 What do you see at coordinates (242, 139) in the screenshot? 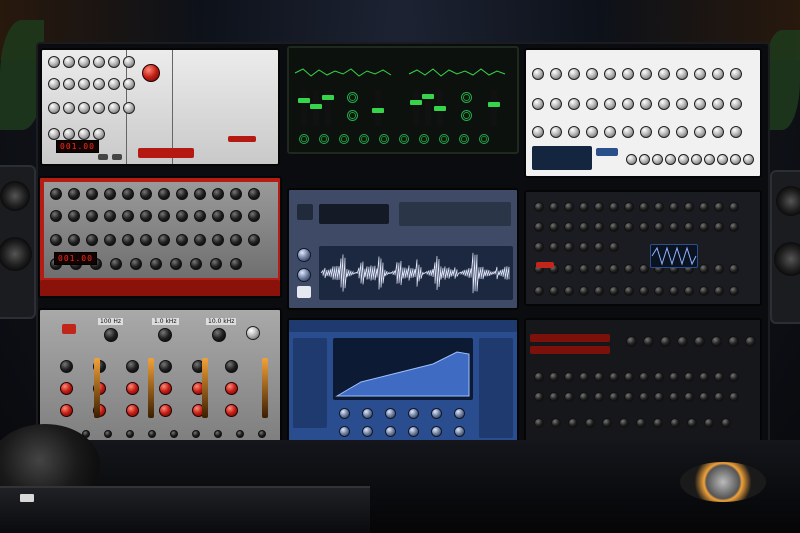
I see `silver-red-button` at bounding box center [242, 139].